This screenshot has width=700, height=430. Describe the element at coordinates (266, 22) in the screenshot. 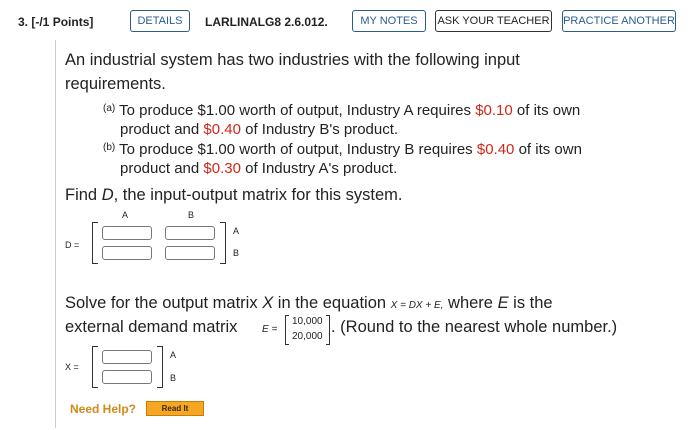

I see `question-reference: LARLINALG8 2.6.012.` at that location.